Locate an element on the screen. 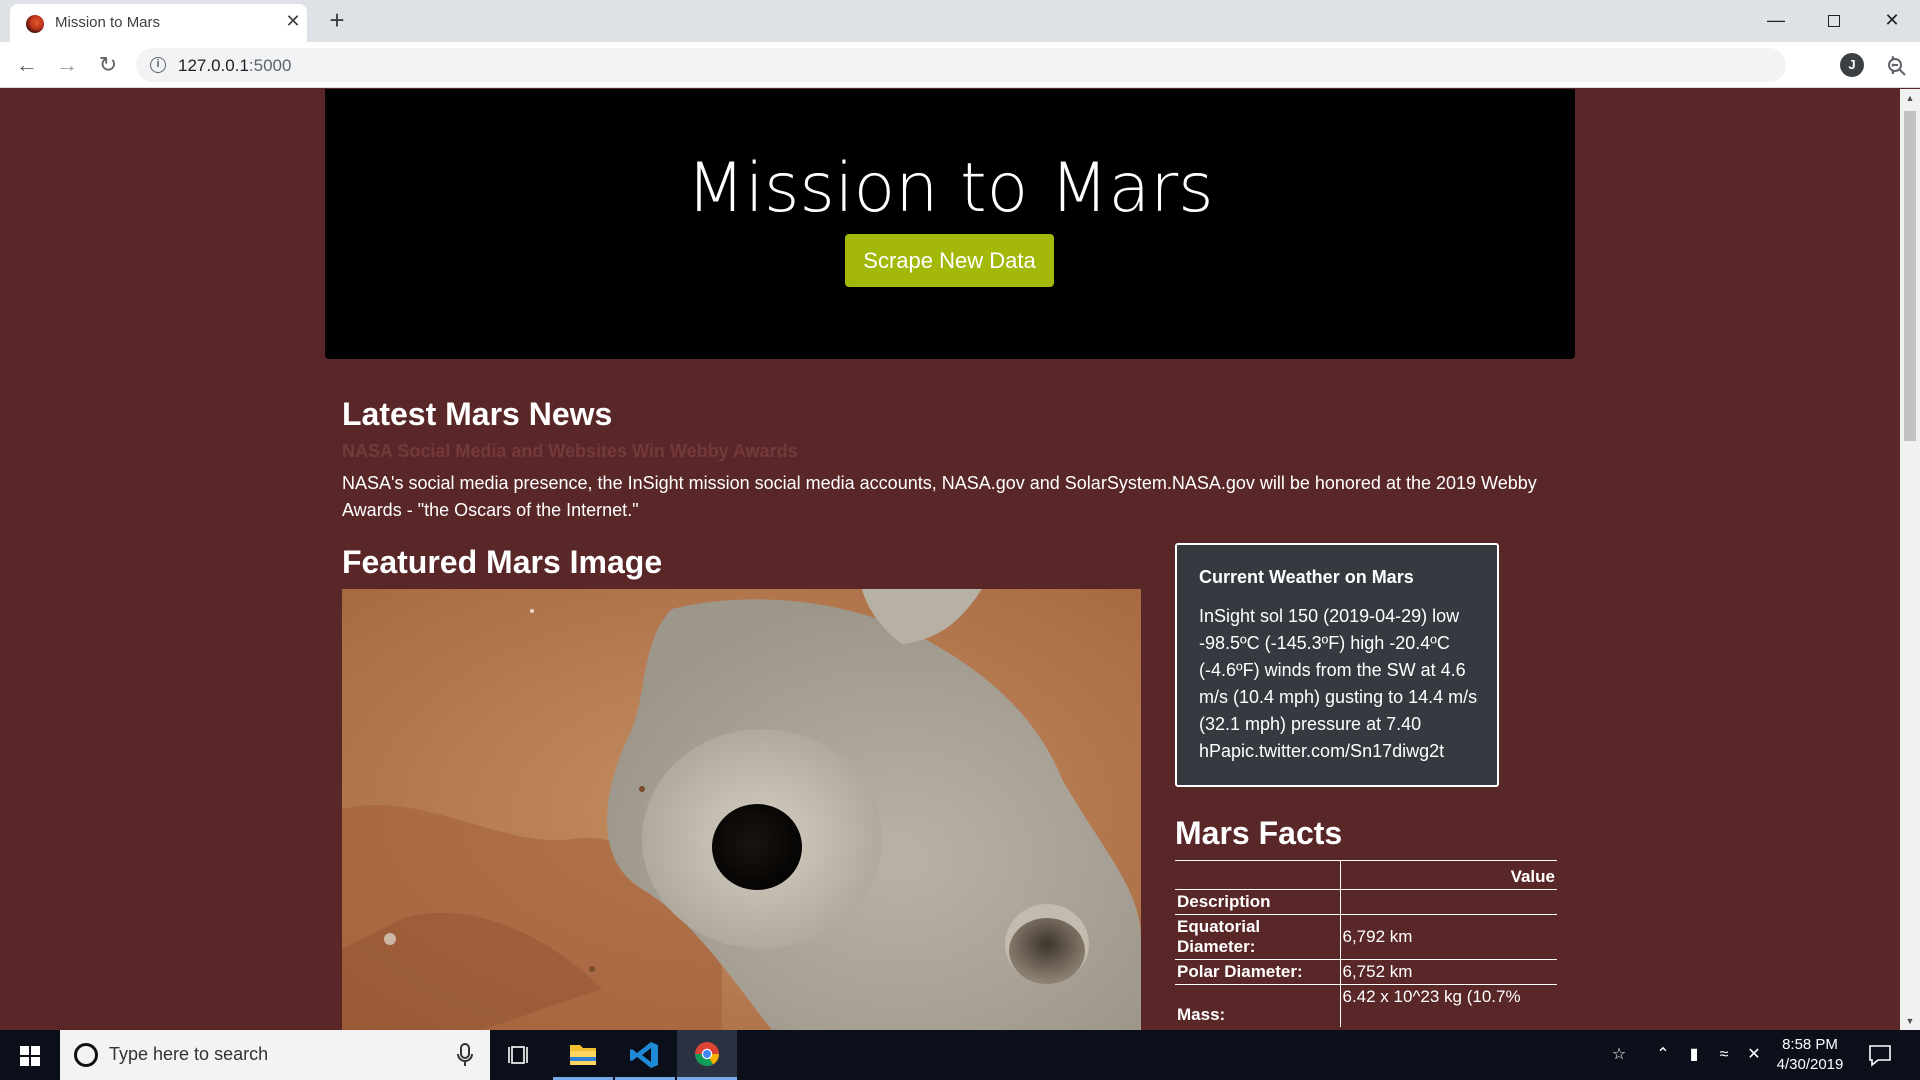  taskbar-clock: 8:58 PM 4/30/2019 is located at coordinates (1810, 1055).